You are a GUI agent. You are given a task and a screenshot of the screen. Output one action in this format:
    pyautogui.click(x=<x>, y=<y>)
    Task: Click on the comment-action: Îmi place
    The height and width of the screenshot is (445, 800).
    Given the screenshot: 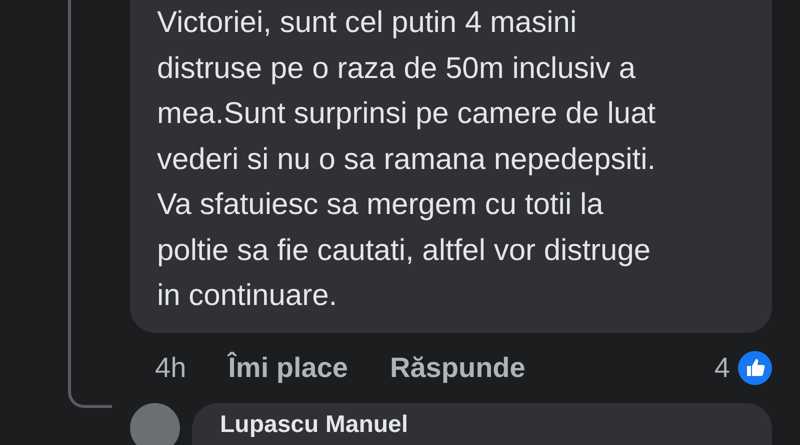 What is the action you would take?
    pyautogui.click(x=288, y=367)
    